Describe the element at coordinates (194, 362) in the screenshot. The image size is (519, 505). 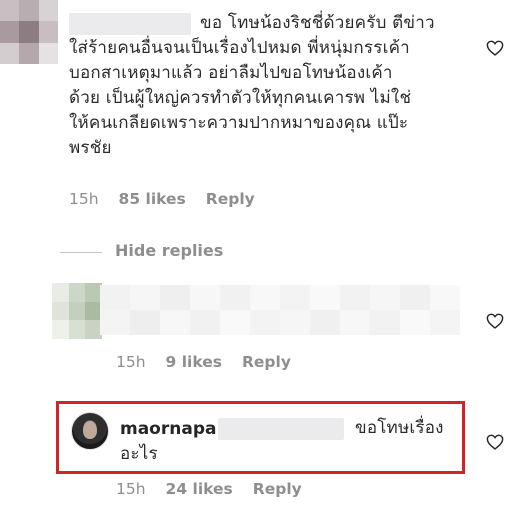
I see `reply-likes: 9 likes` at that location.